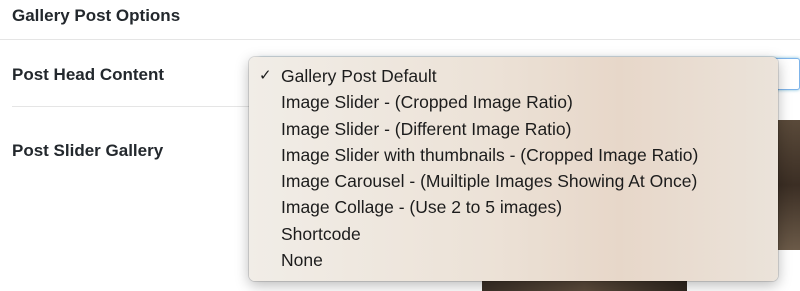 The width and height of the screenshot is (800, 291). What do you see at coordinates (513, 260) in the screenshot?
I see `dropdown-option: None` at bounding box center [513, 260].